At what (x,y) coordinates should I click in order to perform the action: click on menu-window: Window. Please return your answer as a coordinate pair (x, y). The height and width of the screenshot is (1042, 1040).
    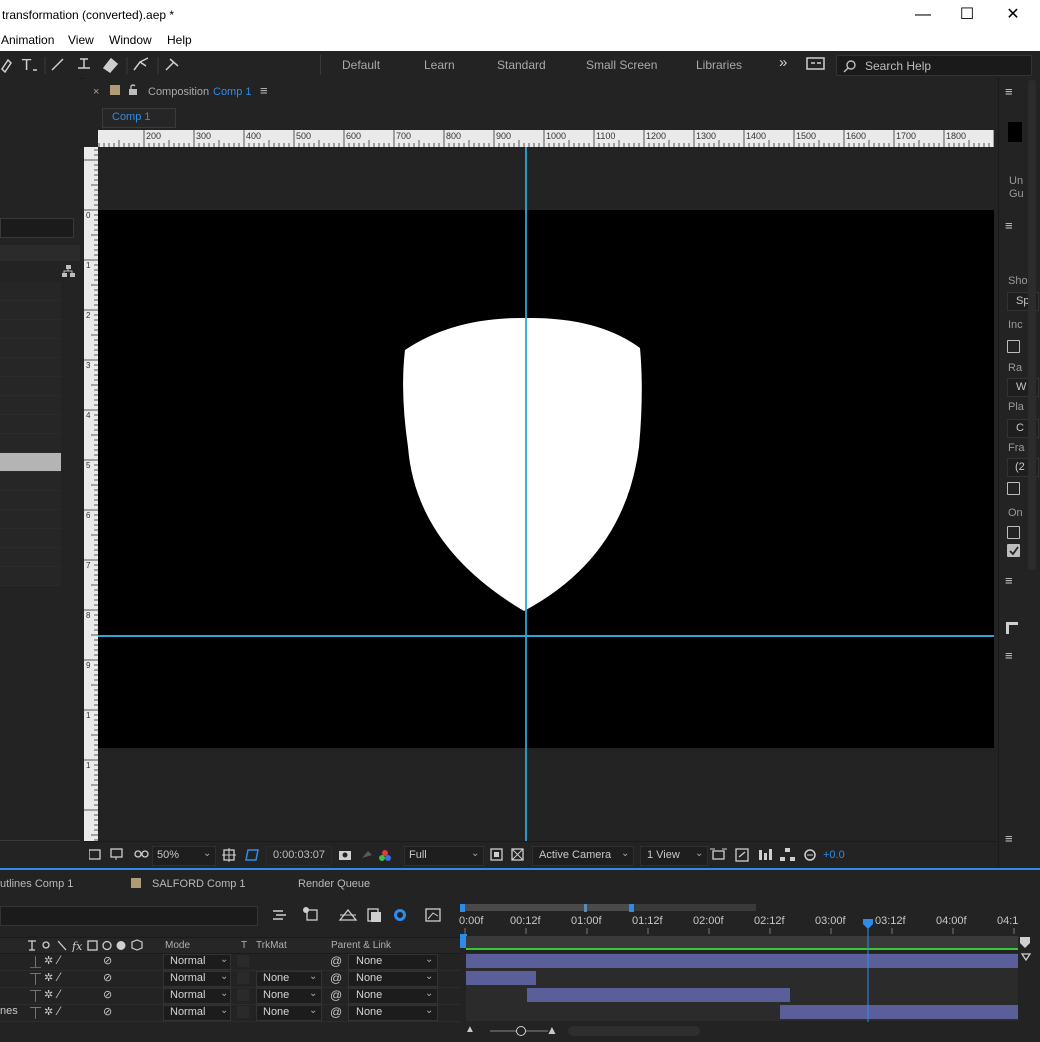
    Looking at the image, I should click on (130, 40).